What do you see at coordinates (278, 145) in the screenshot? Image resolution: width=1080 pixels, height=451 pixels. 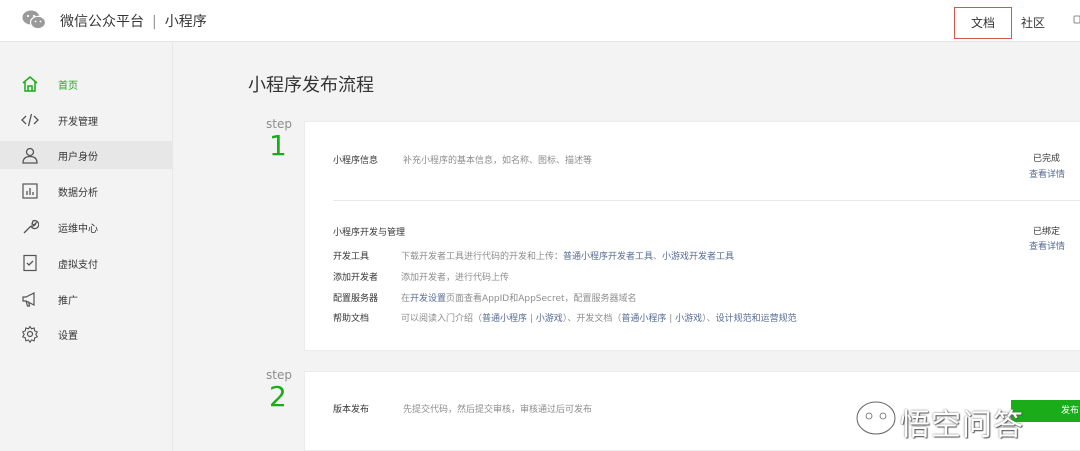 I see `step-number: 1` at bounding box center [278, 145].